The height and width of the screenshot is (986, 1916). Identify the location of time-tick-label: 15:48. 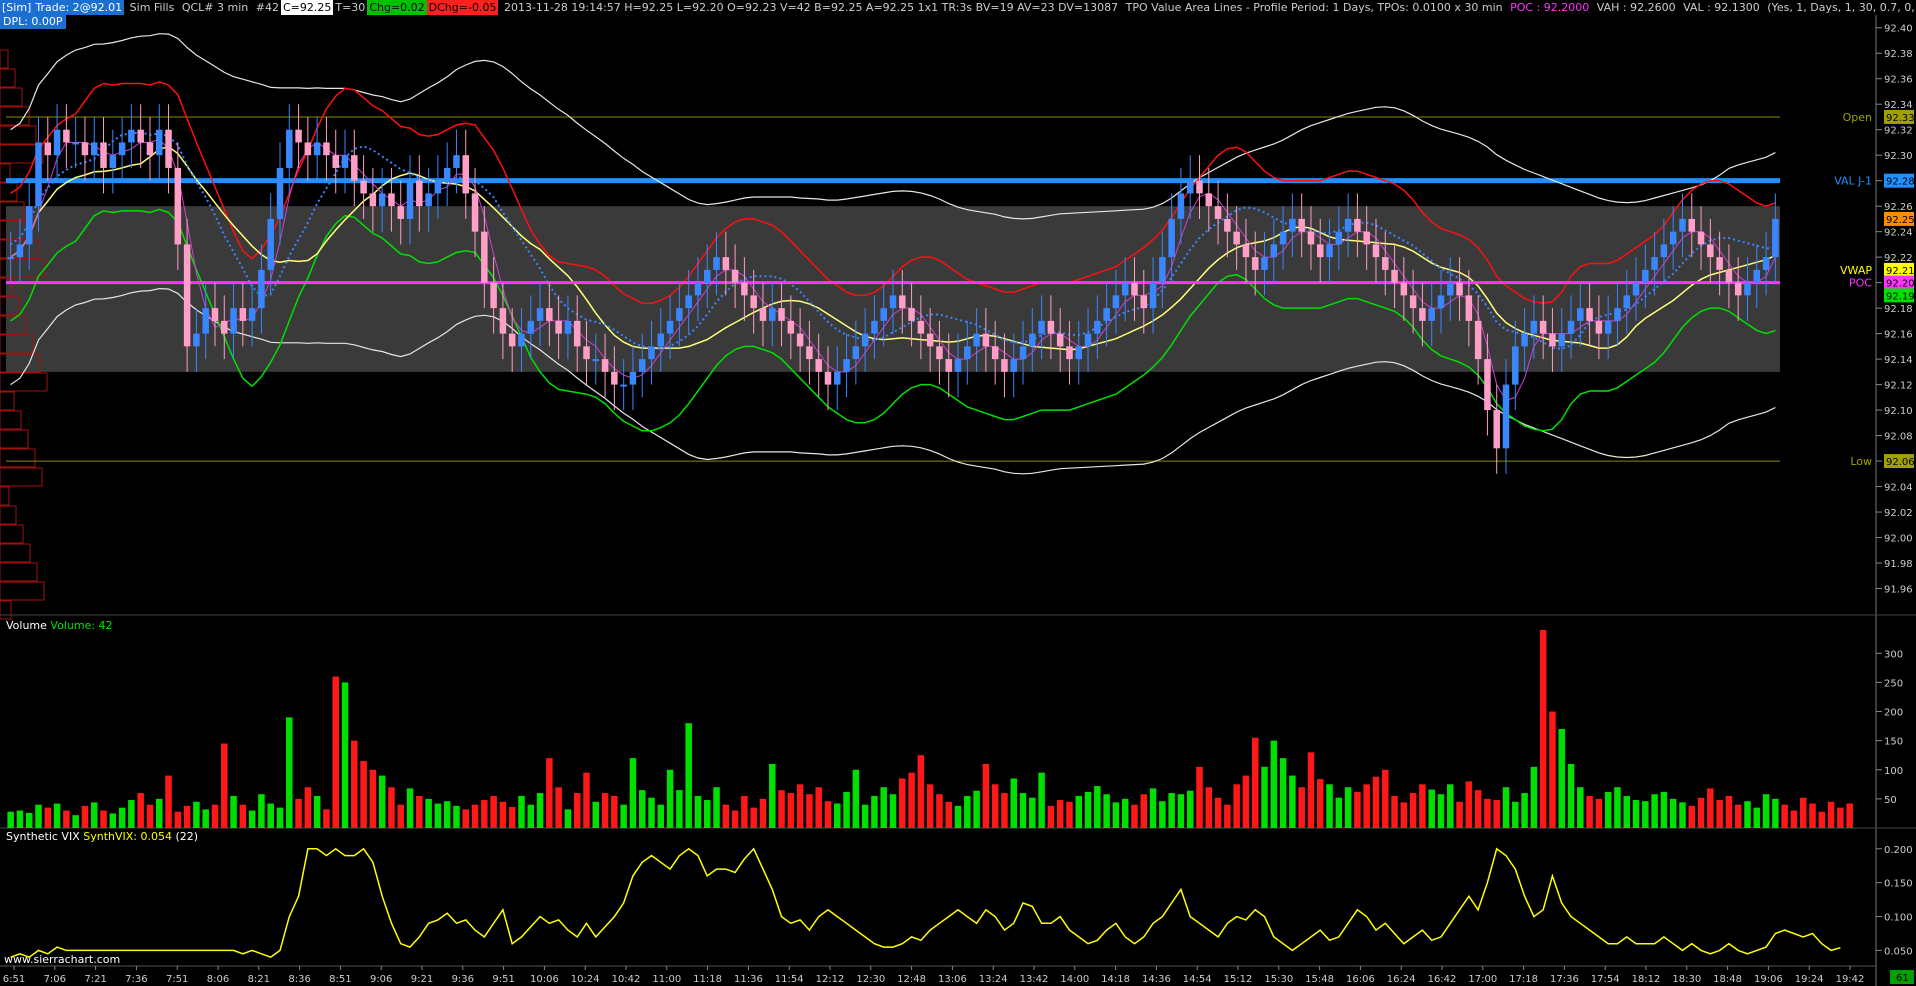
(1319, 979).